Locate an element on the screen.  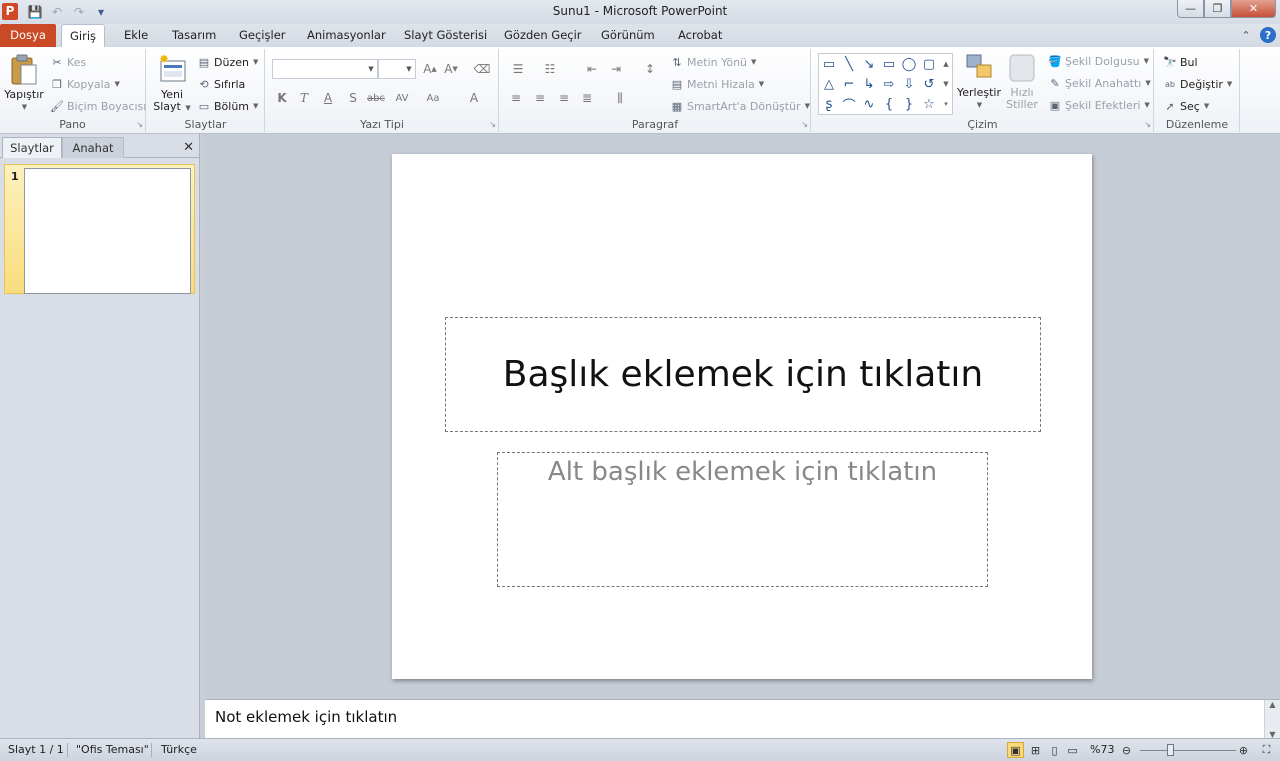
strikethrough-icon: abc is located at coordinates (376, 98).